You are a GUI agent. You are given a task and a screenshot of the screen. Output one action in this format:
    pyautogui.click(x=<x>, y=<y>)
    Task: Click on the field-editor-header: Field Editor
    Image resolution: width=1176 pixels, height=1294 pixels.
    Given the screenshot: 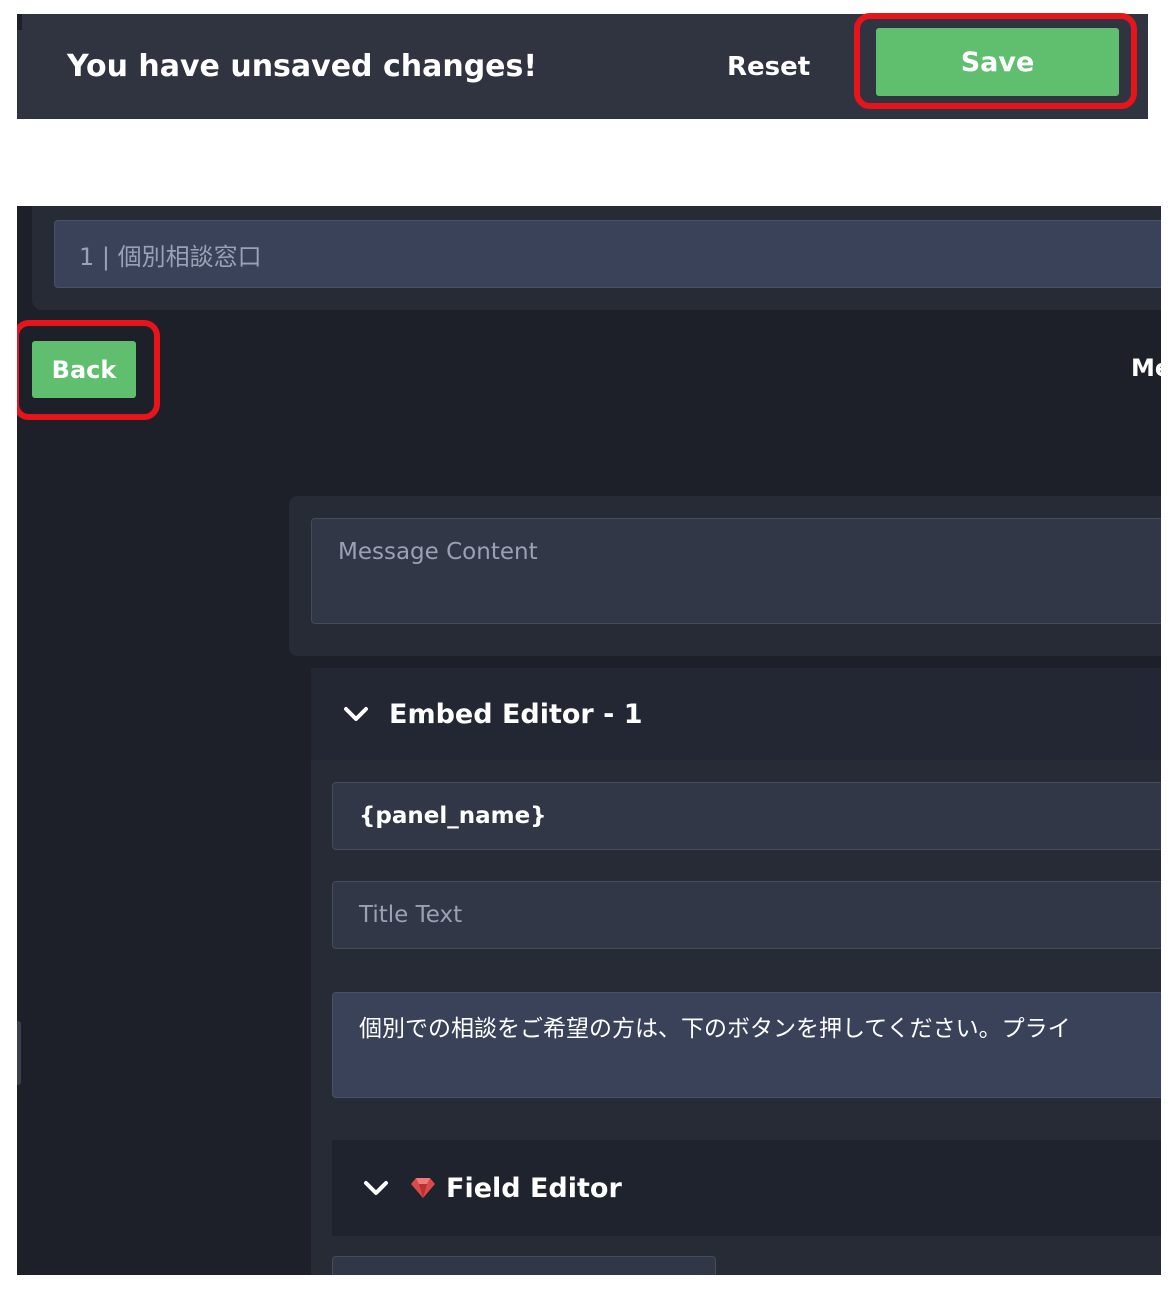 What is the action you would take?
    pyautogui.click(x=746, y=1188)
    